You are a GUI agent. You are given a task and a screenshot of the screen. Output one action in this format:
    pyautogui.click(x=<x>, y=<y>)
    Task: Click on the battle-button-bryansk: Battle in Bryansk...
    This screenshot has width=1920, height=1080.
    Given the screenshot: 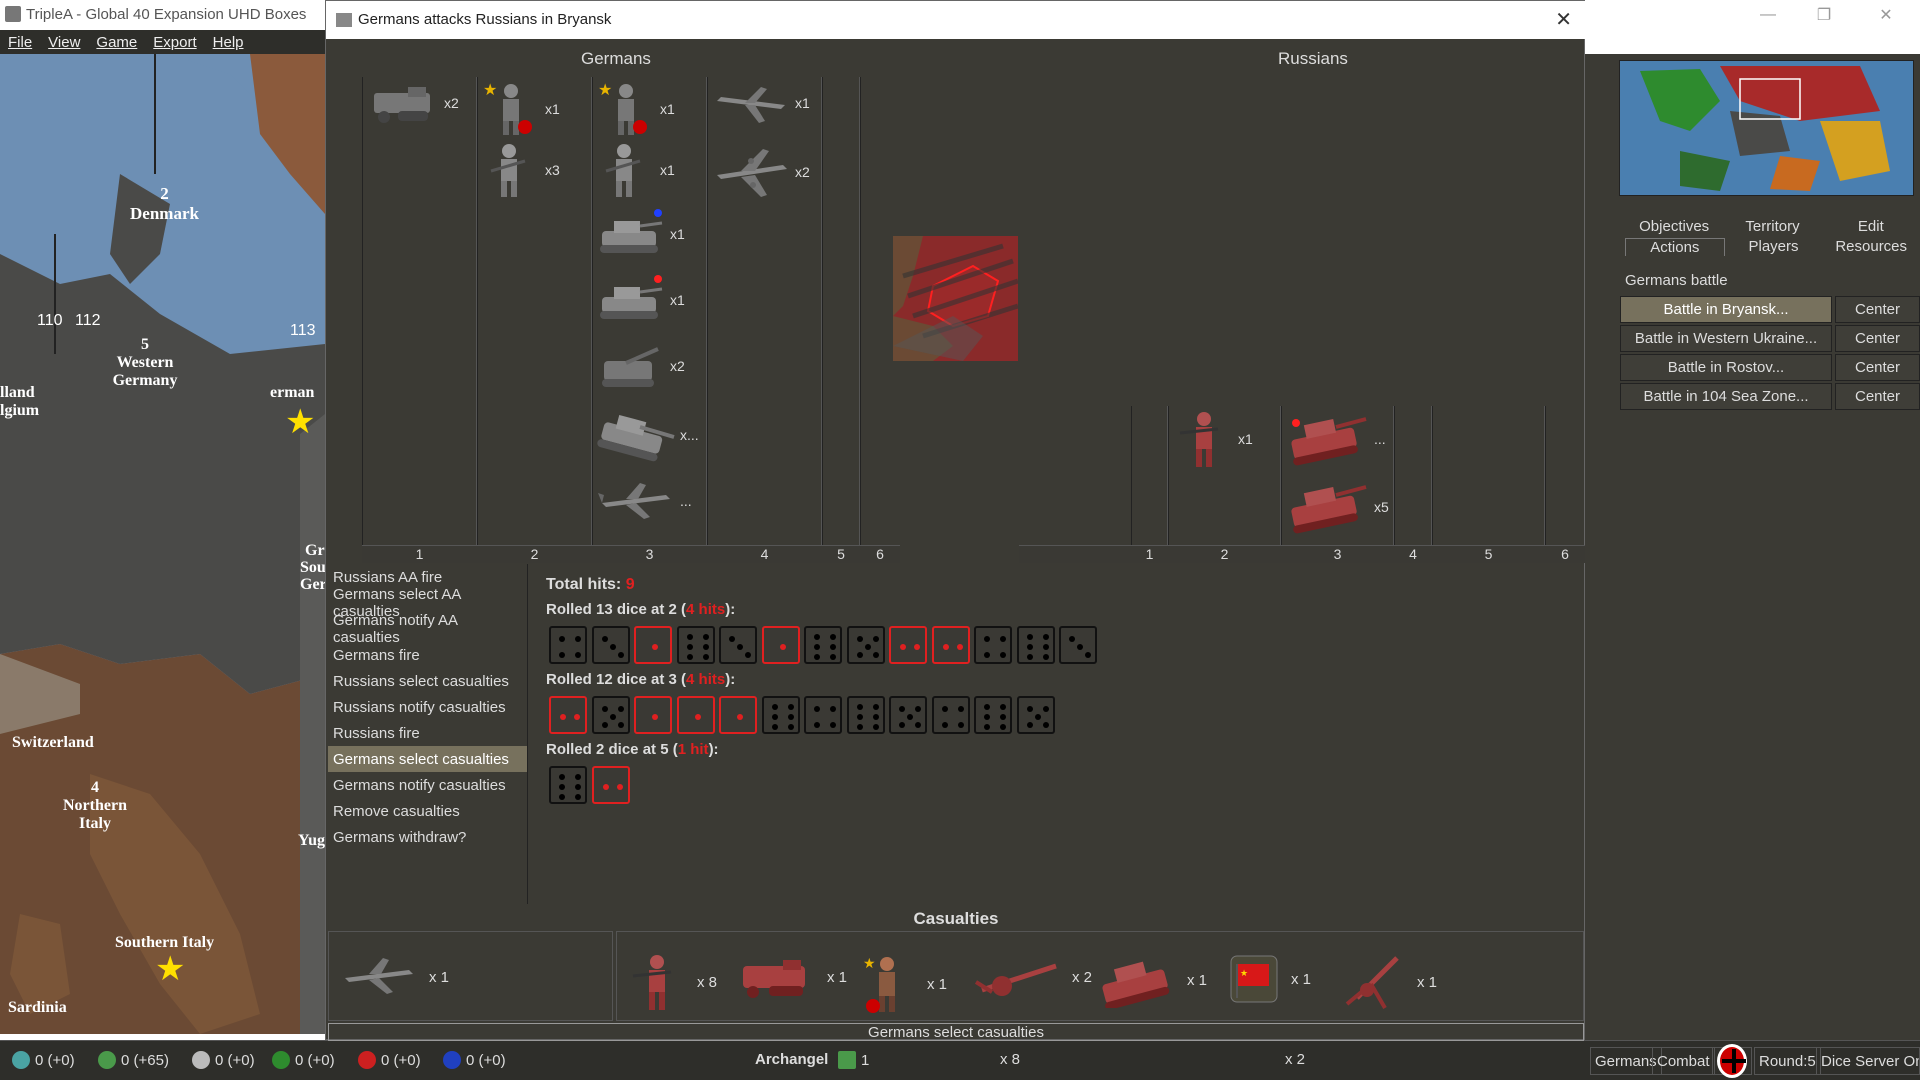 What is the action you would take?
    pyautogui.click(x=1726, y=309)
    